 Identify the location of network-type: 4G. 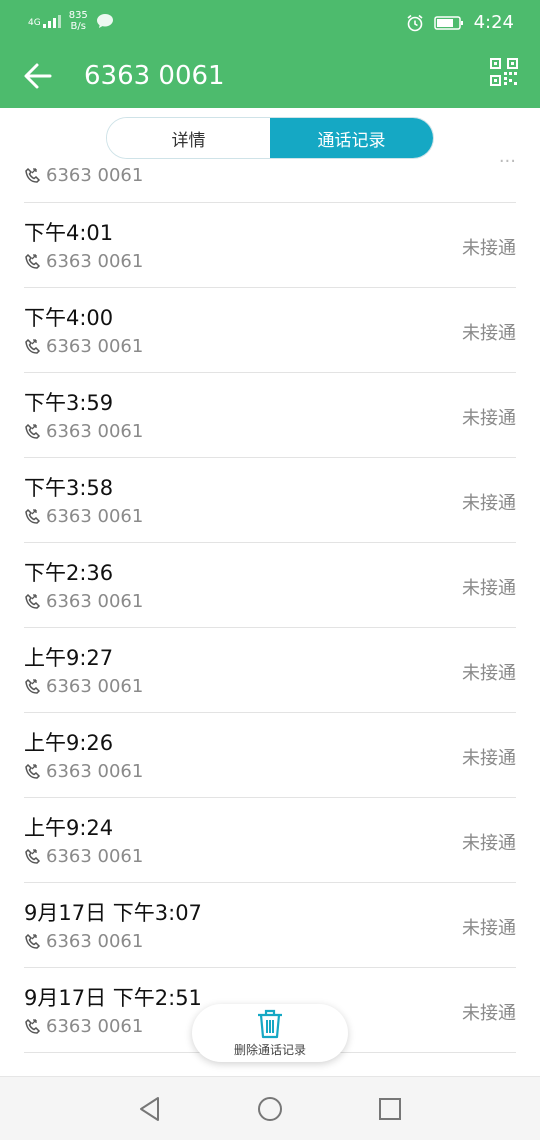
(34, 23).